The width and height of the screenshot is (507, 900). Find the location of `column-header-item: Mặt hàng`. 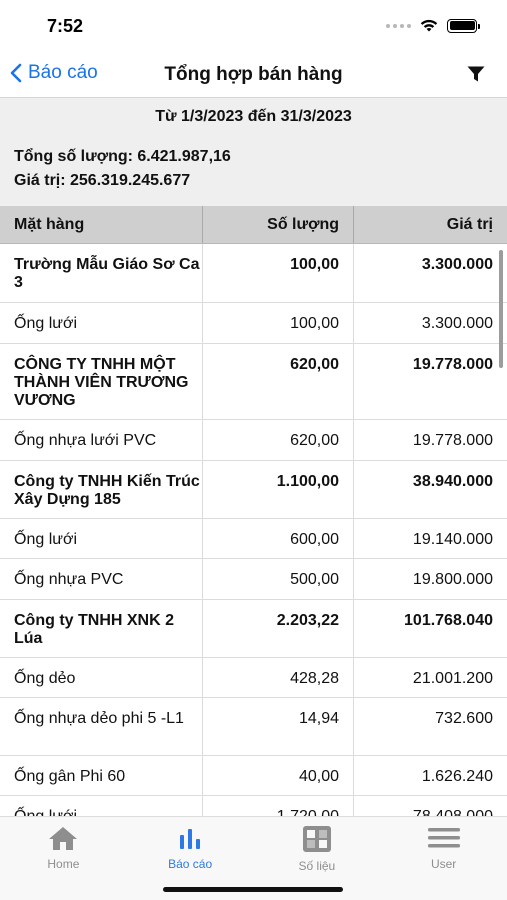

column-header-item: Mặt hàng is located at coordinates (101, 224).